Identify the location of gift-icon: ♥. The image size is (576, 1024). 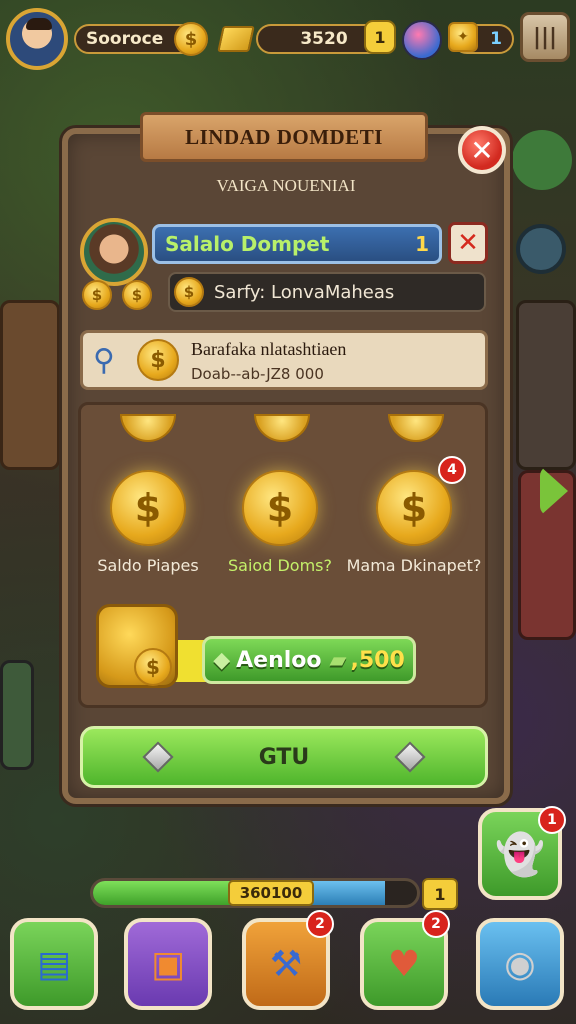
(404, 964).